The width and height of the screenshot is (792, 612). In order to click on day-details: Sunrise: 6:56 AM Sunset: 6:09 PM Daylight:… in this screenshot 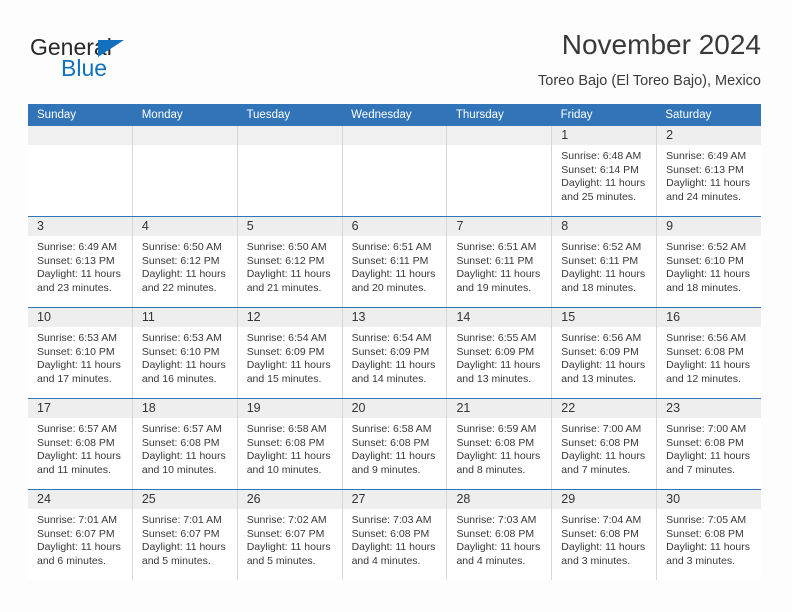, I will do `click(604, 356)`.